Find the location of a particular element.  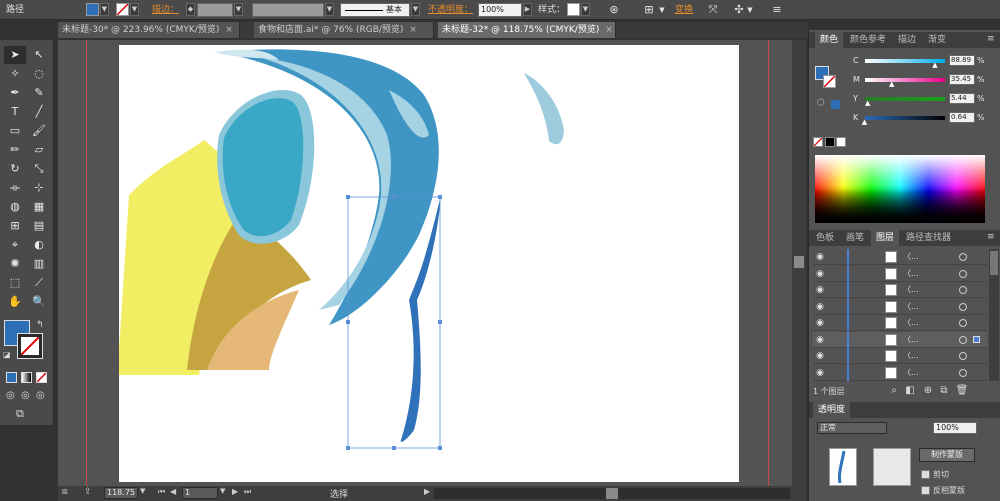

curvature-icon: ✎ is located at coordinates (39, 93).